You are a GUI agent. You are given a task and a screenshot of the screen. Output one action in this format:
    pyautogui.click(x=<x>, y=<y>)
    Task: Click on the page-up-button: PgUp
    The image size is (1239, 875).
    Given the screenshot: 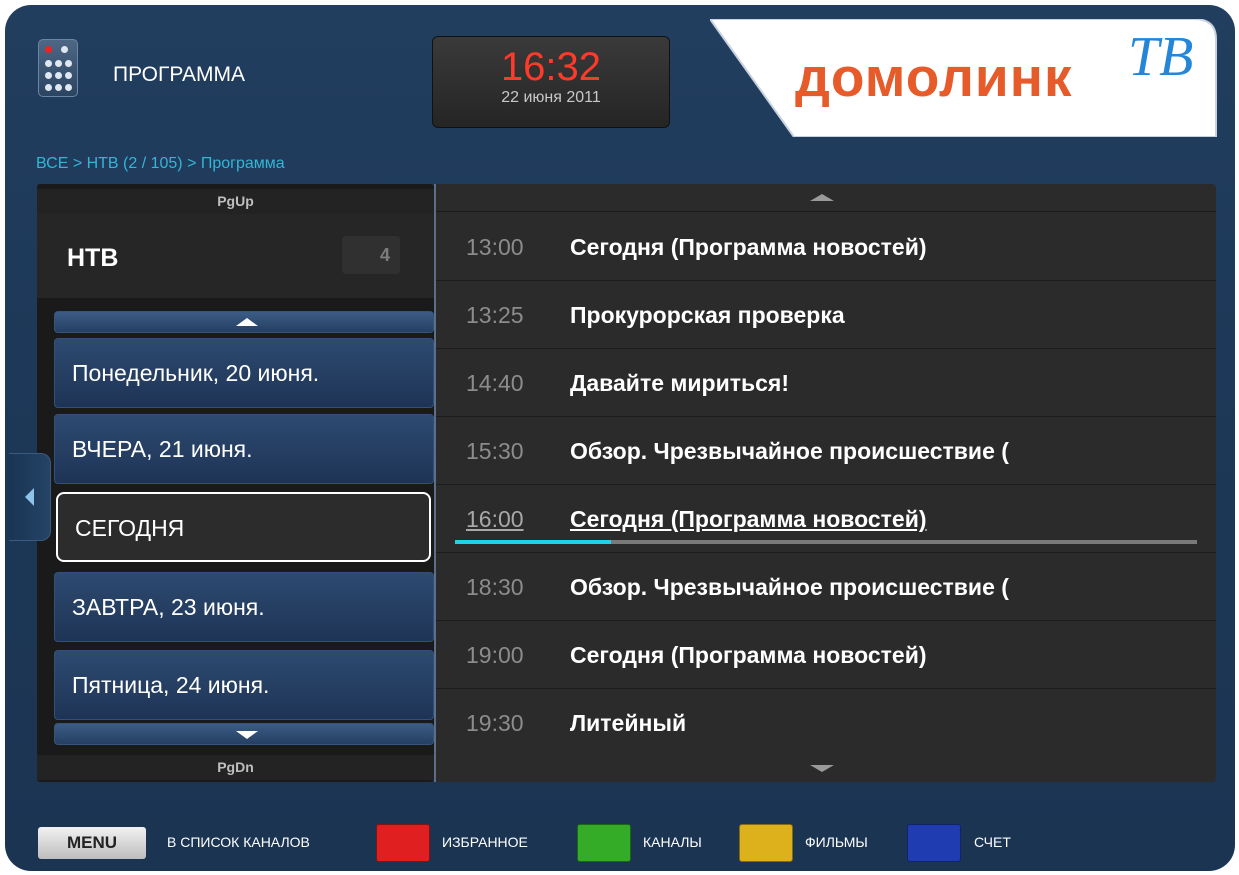 What is the action you would take?
    pyautogui.click(x=235, y=201)
    